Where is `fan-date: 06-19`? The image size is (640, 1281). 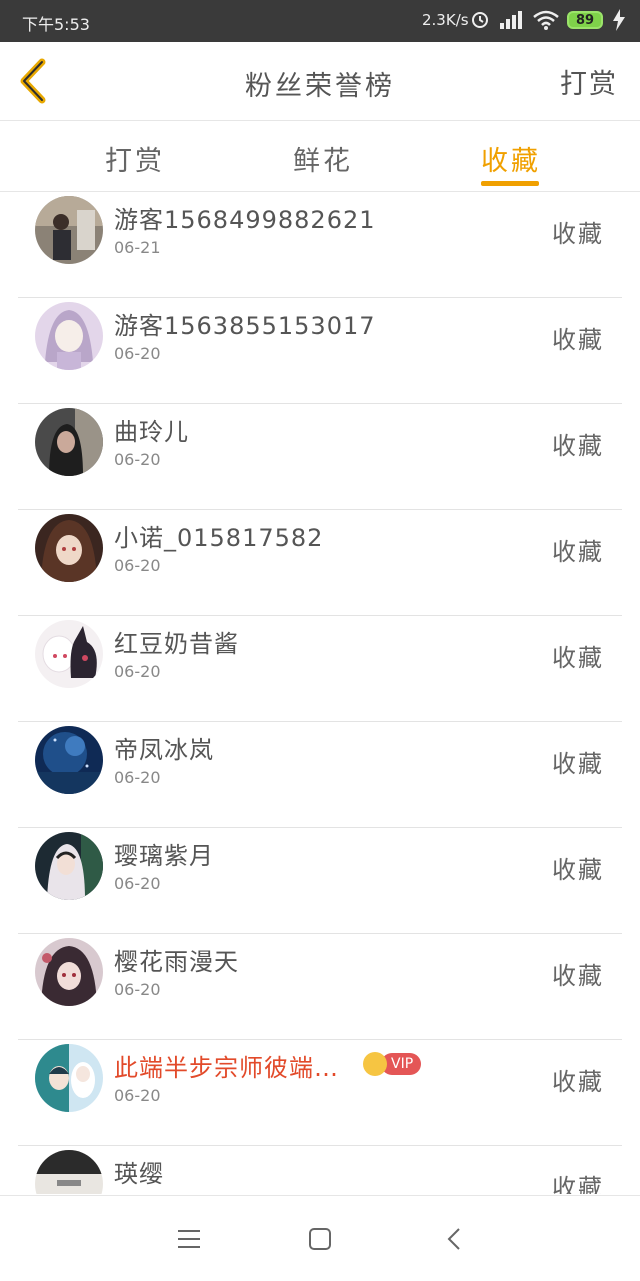
fan-date: 06-19 is located at coordinates (137, 1193).